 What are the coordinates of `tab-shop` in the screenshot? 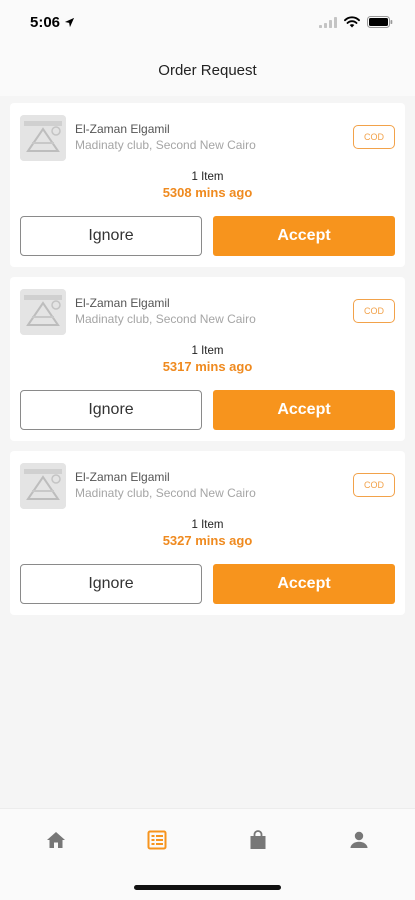 It's located at (258, 840).